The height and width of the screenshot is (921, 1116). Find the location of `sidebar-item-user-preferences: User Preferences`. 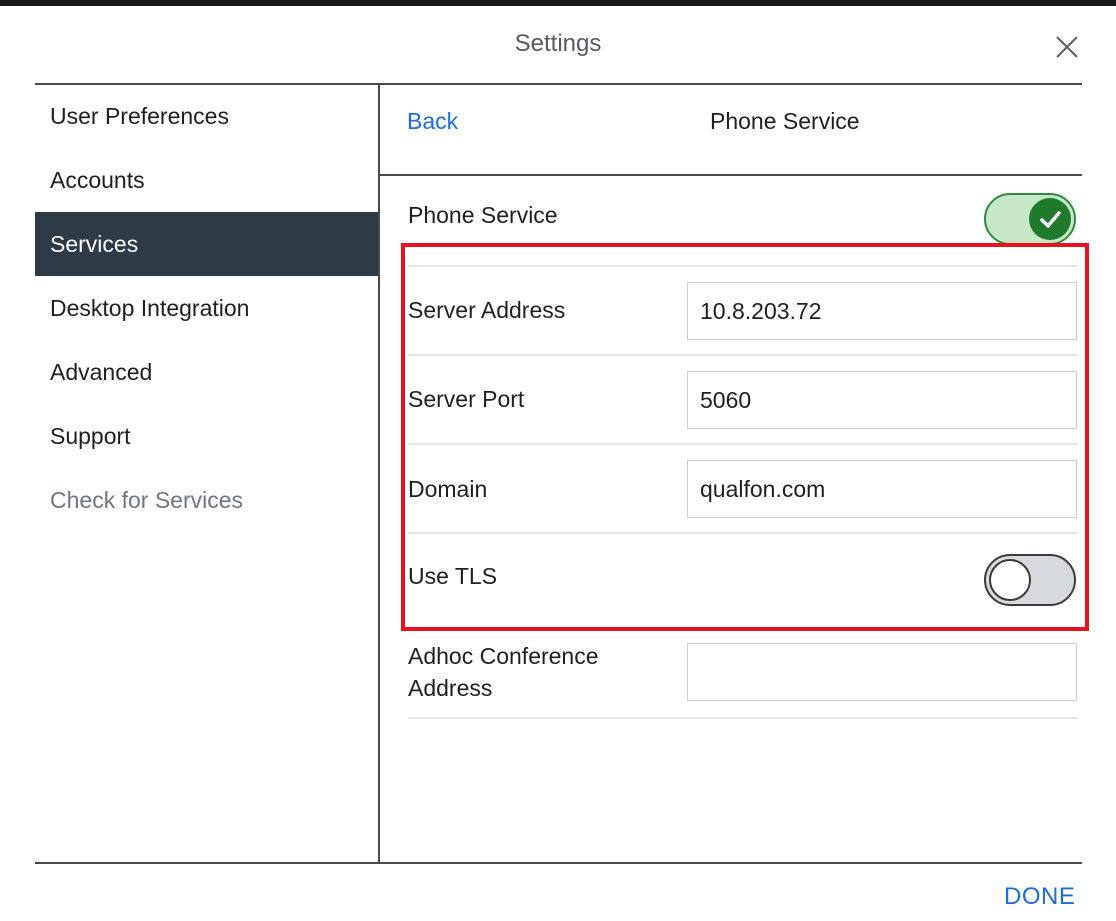

sidebar-item-user-preferences: User Preferences is located at coordinates (206, 116).